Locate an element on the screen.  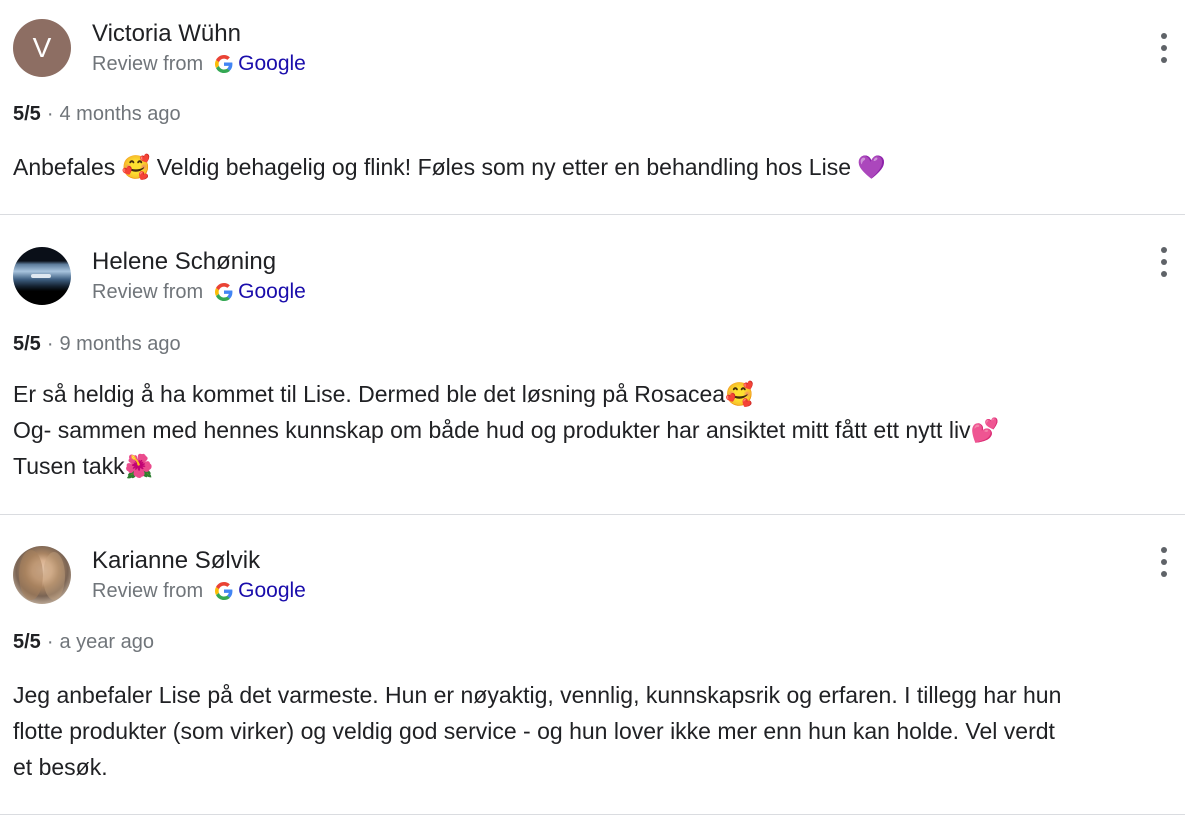
review-time: 9 months ago is located at coordinates (120, 344).